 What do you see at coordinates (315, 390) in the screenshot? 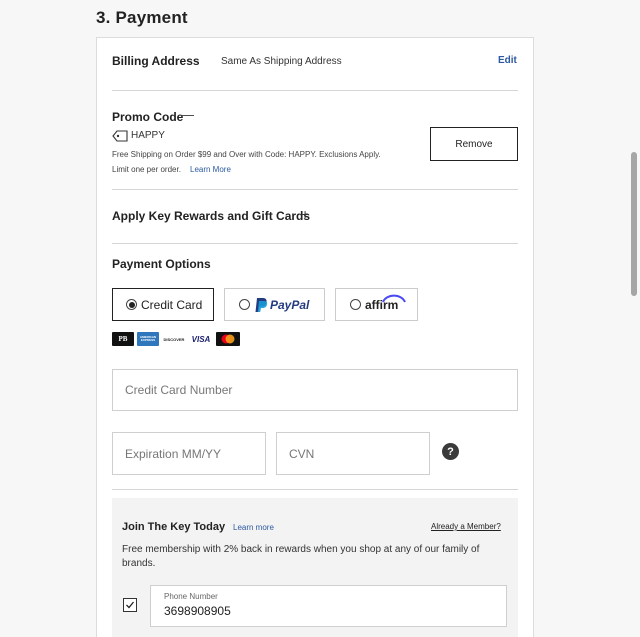
I see `credit-card-number-field: Credit Card Number` at bounding box center [315, 390].